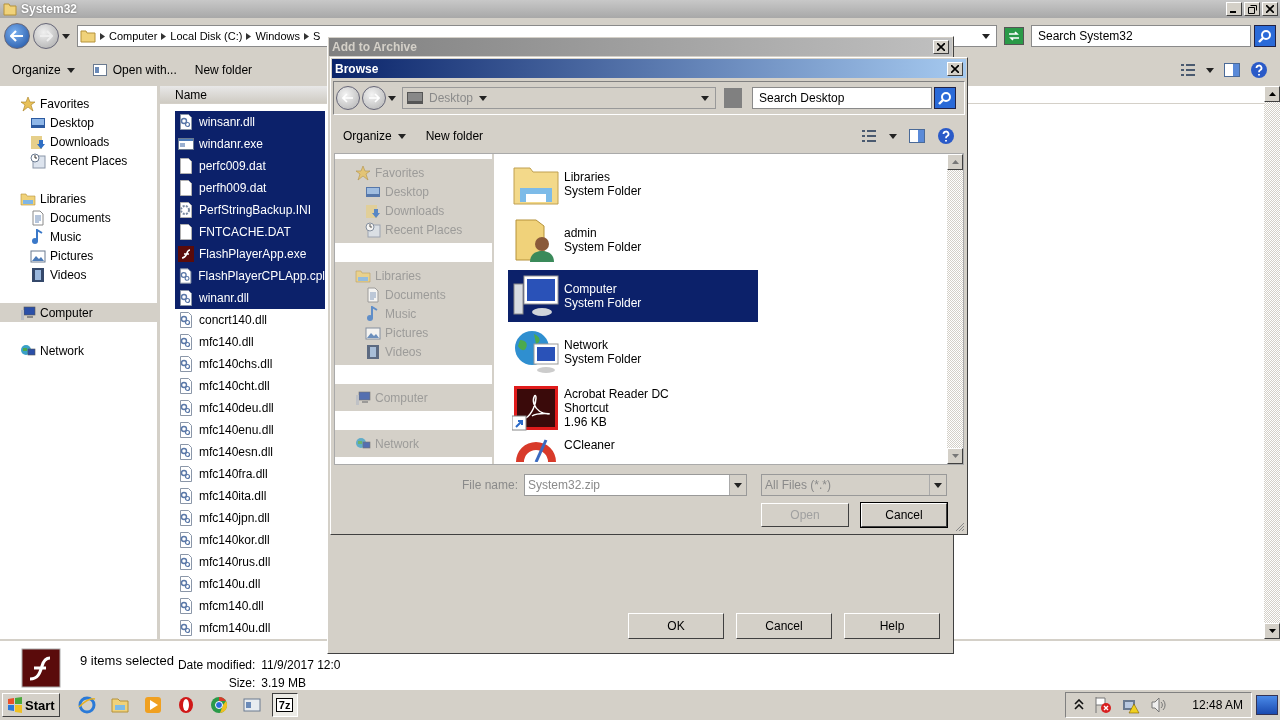  Describe the element at coordinates (489, 485) in the screenshot. I see `field-label: File name:` at that location.